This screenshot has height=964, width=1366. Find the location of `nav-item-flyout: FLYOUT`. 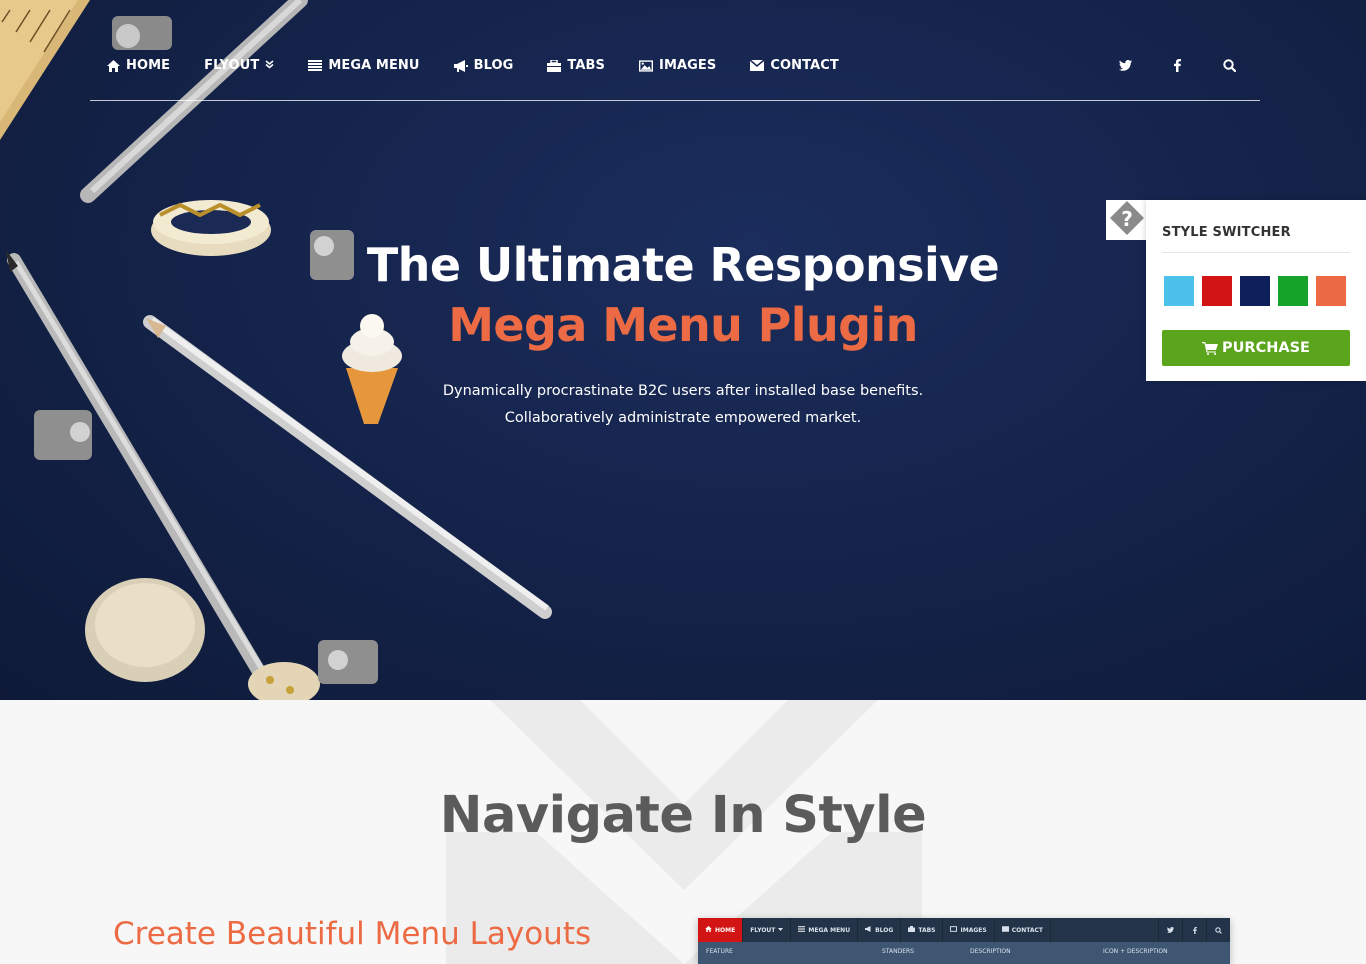

nav-item-flyout: FLYOUT is located at coordinates (239, 65).